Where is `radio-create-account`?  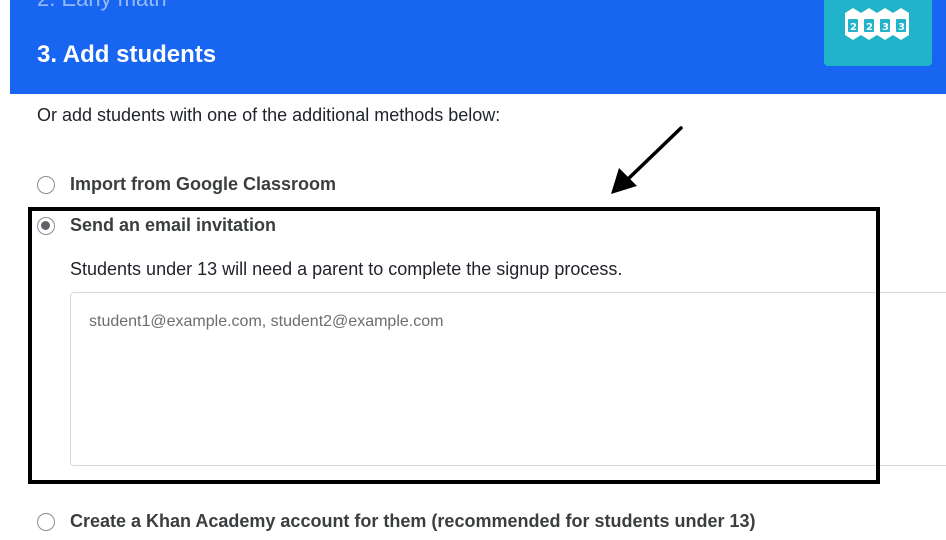 radio-create-account is located at coordinates (46, 521).